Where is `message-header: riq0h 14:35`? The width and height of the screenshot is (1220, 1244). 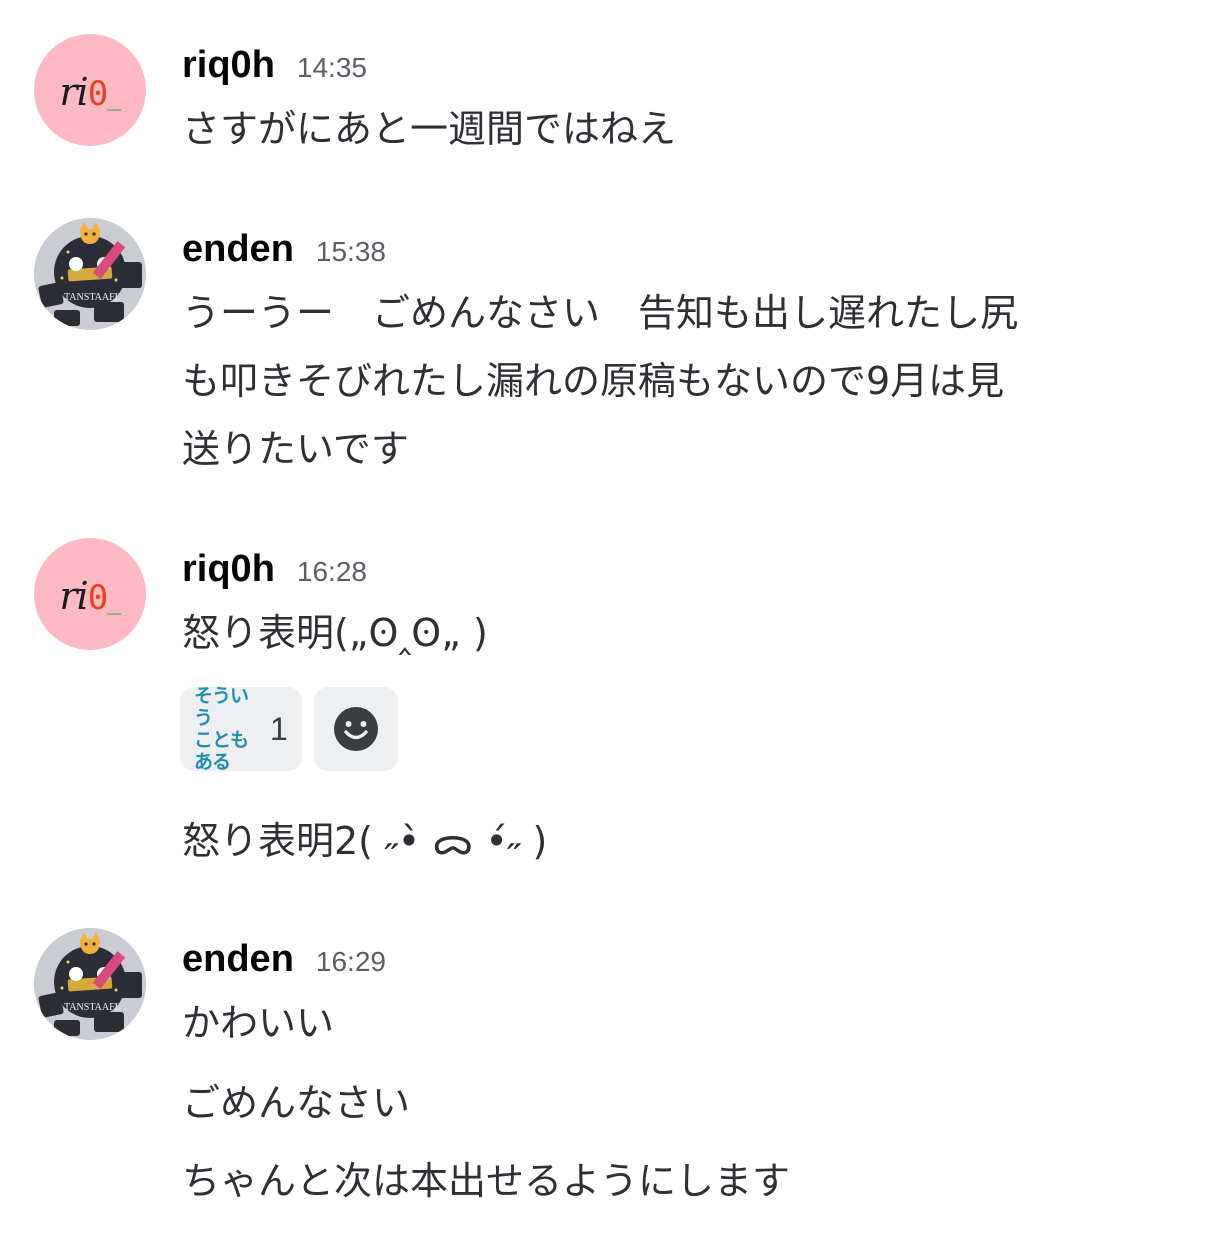 message-header: riq0h 14:35 is located at coordinates (274, 65).